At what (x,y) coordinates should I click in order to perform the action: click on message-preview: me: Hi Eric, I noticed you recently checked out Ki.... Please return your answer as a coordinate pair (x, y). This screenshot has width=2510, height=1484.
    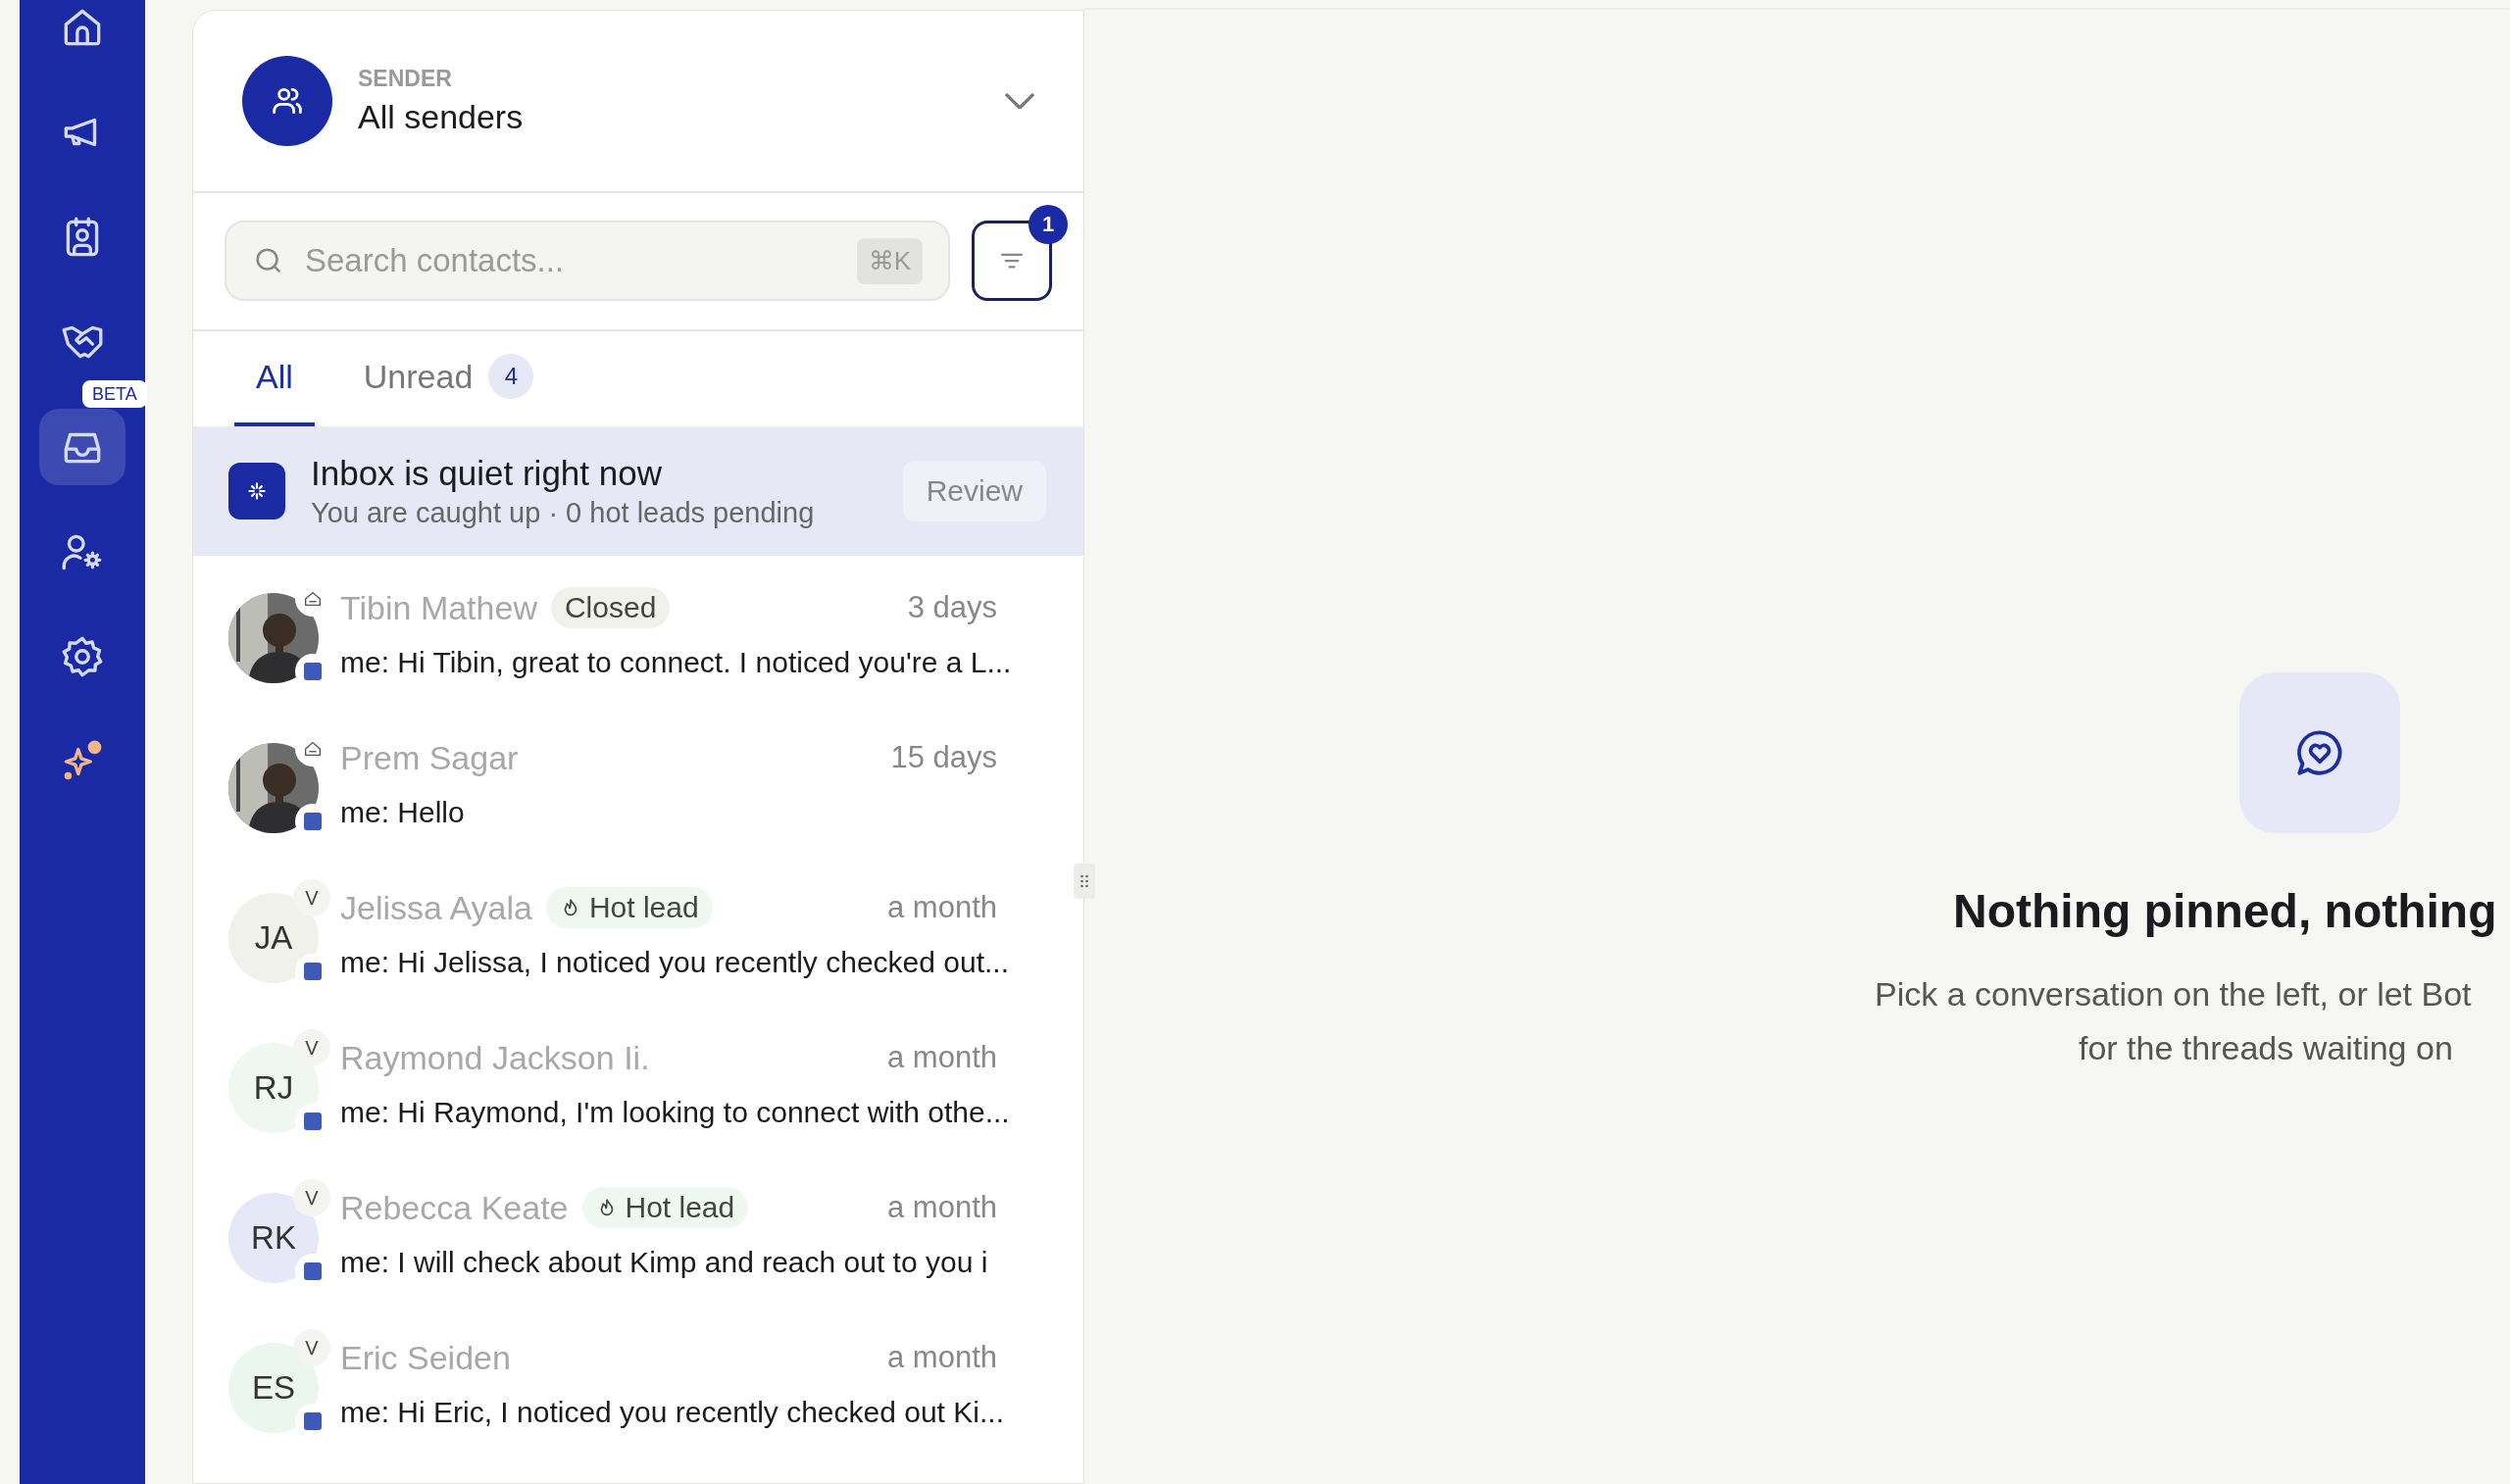
    Looking at the image, I should click on (672, 1412).